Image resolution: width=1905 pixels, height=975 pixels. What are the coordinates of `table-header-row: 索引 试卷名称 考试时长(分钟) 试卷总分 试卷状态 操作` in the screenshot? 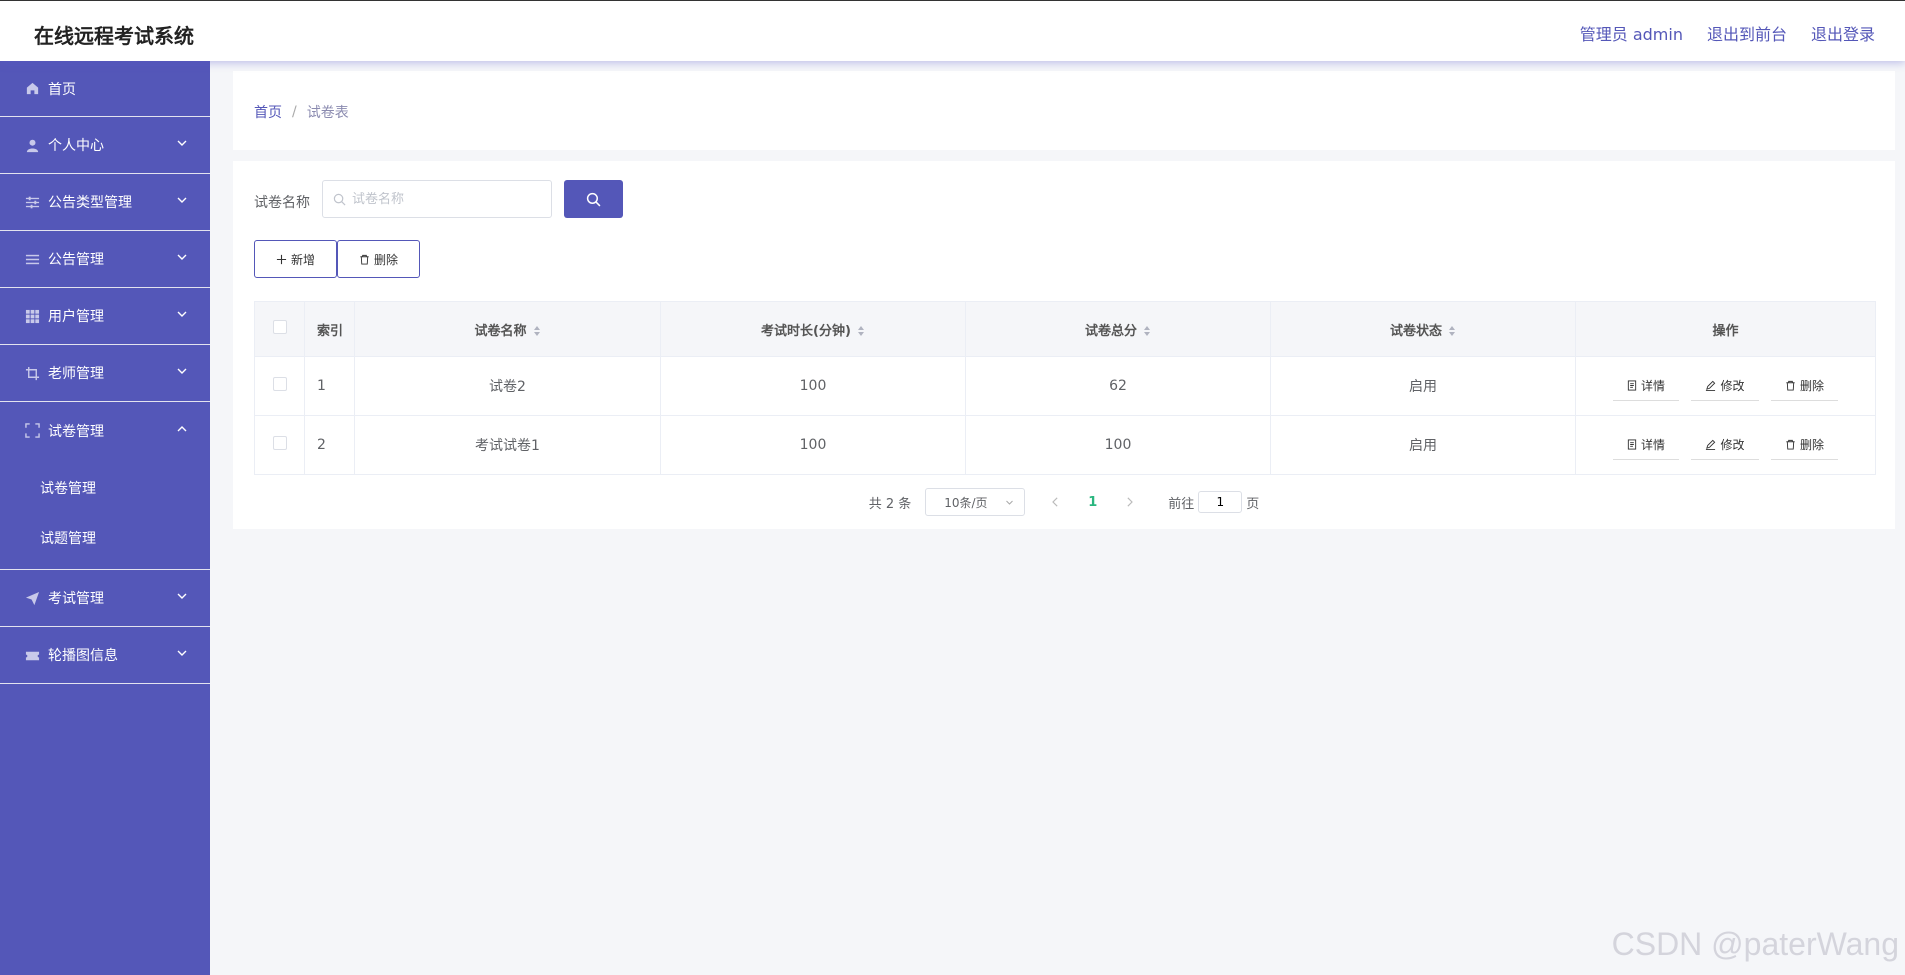 It's located at (1065, 329).